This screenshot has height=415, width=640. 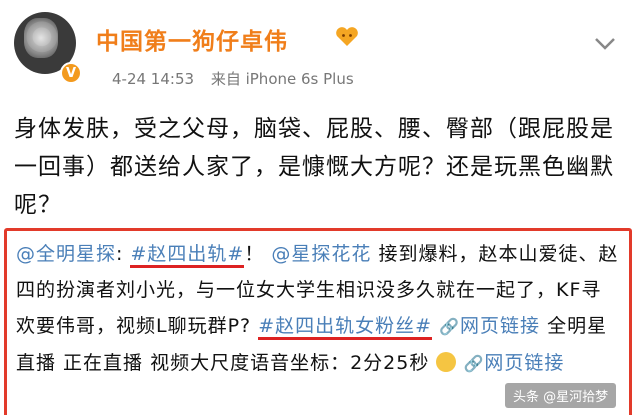 What do you see at coordinates (66, 254) in the screenshot?
I see `mention-link: @全明星探` at bounding box center [66, 254].